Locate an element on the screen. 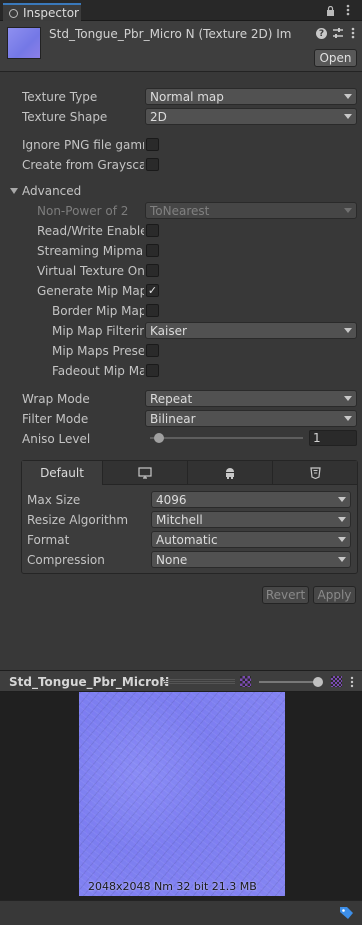  compression-value: None is located at coordinates (172, 559).